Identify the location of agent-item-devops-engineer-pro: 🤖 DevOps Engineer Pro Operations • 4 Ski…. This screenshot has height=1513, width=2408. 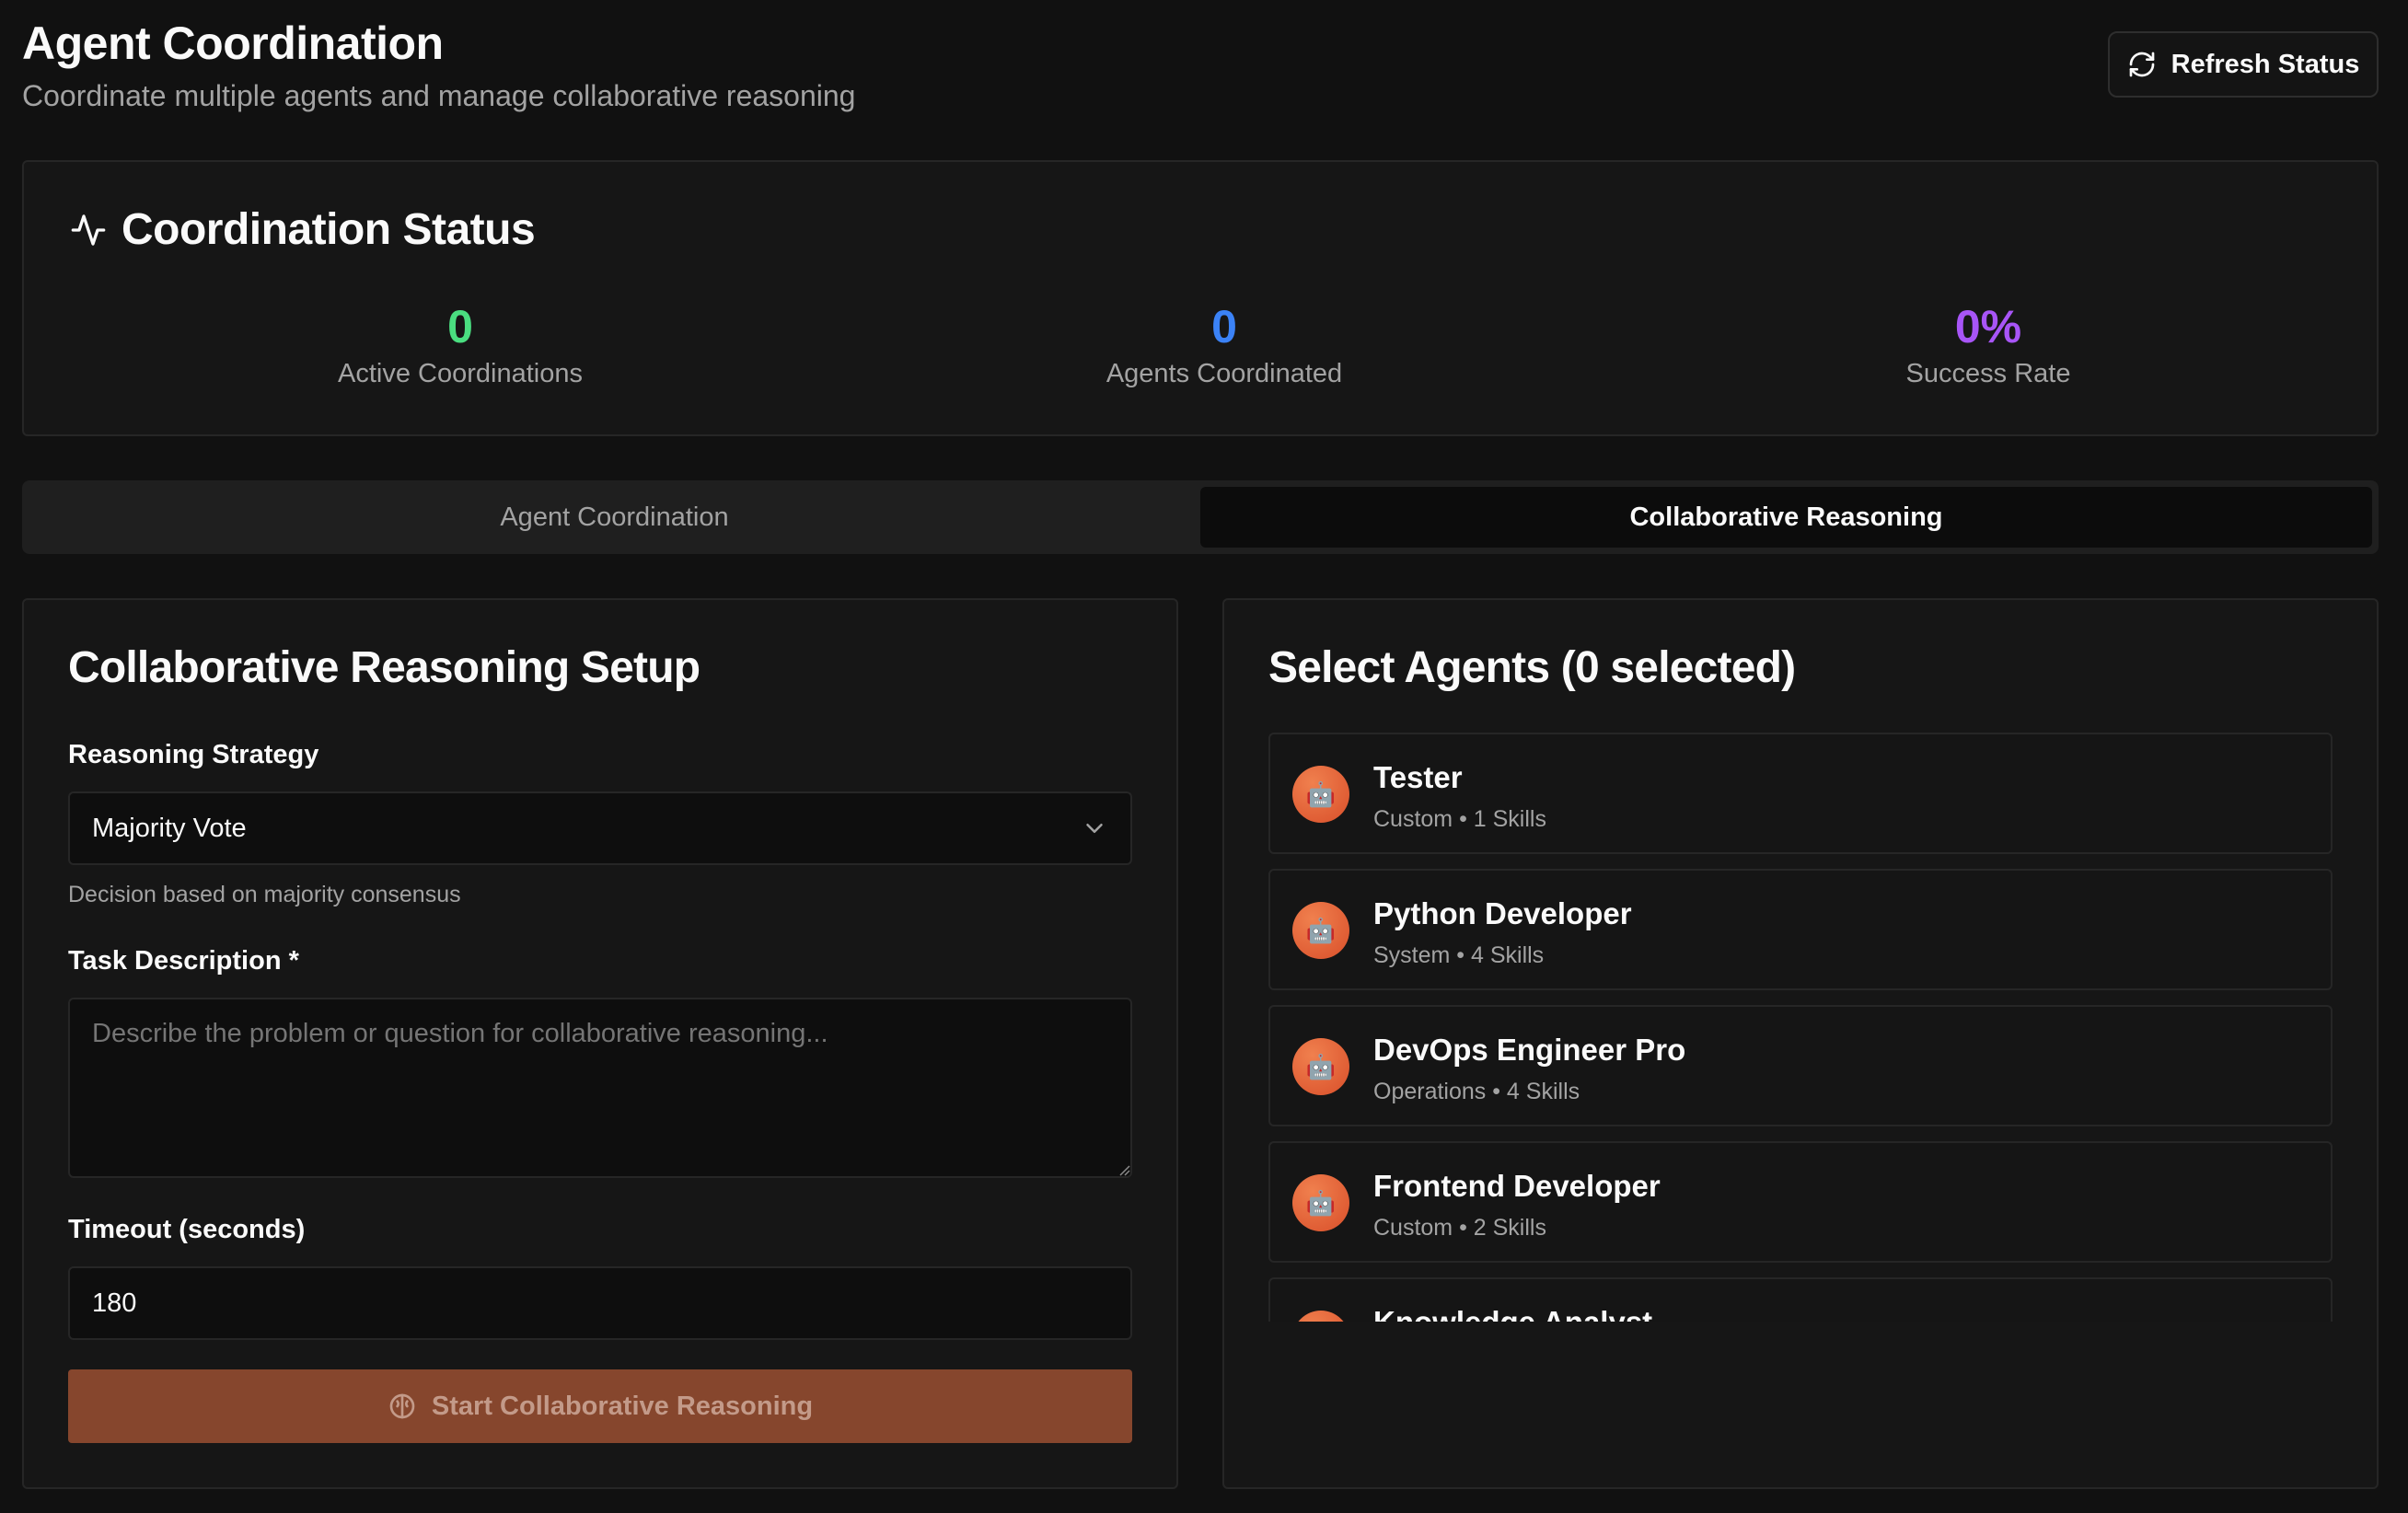
(1800, 1065).